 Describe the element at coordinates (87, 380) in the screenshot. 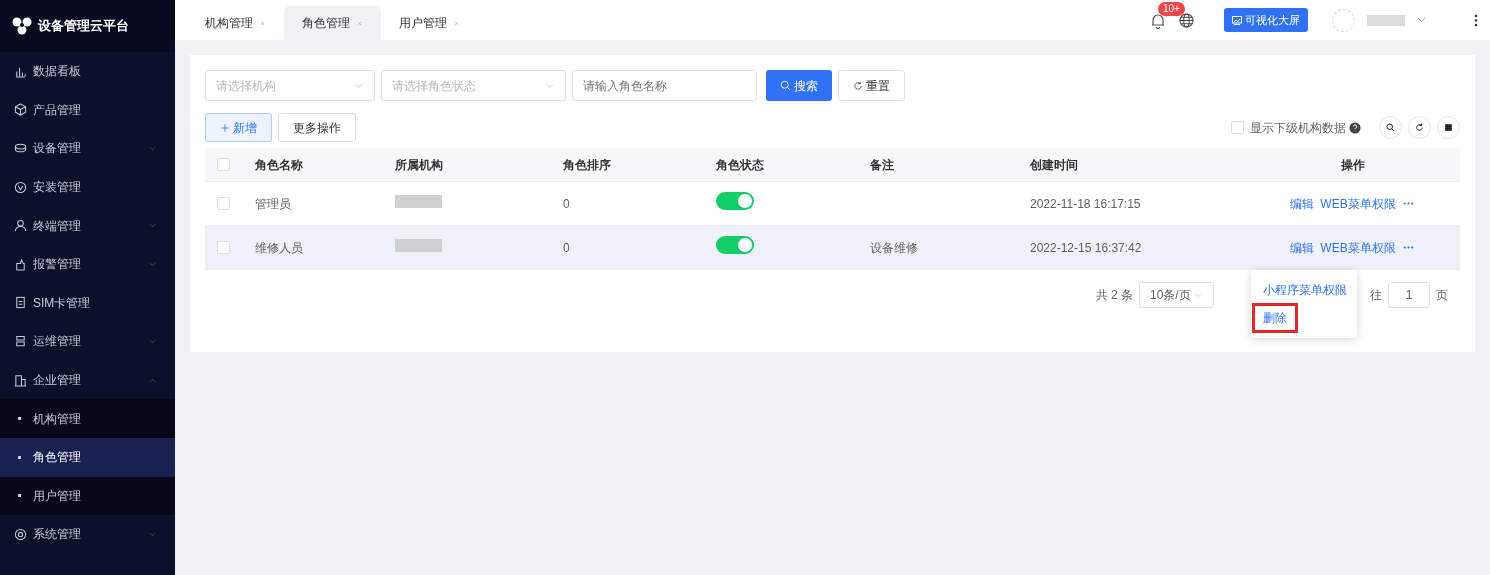

I see `sidebar-item: 企业管理` at that location.